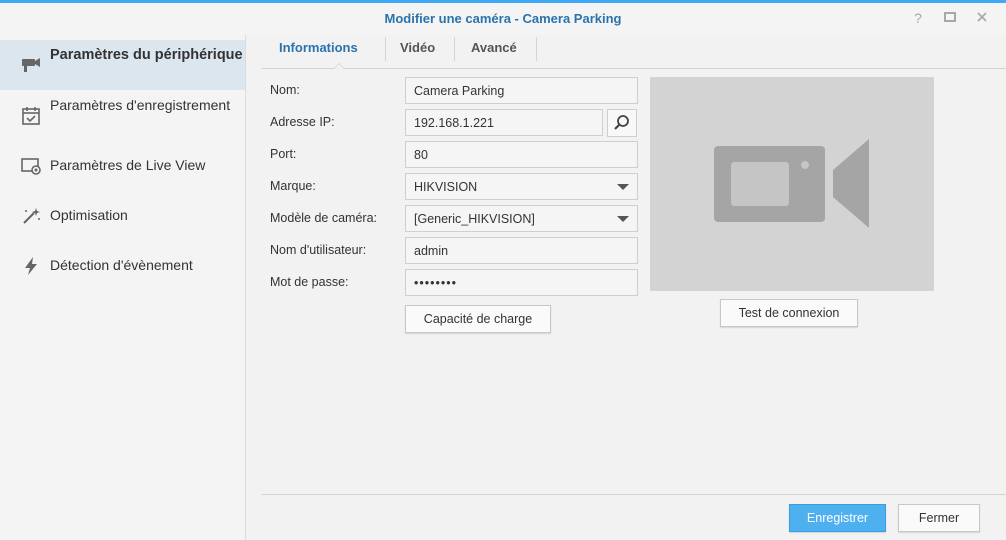  Describe the element at coordinates (918, 18) in the screenshot. I see `help-icon: ?` at that location.